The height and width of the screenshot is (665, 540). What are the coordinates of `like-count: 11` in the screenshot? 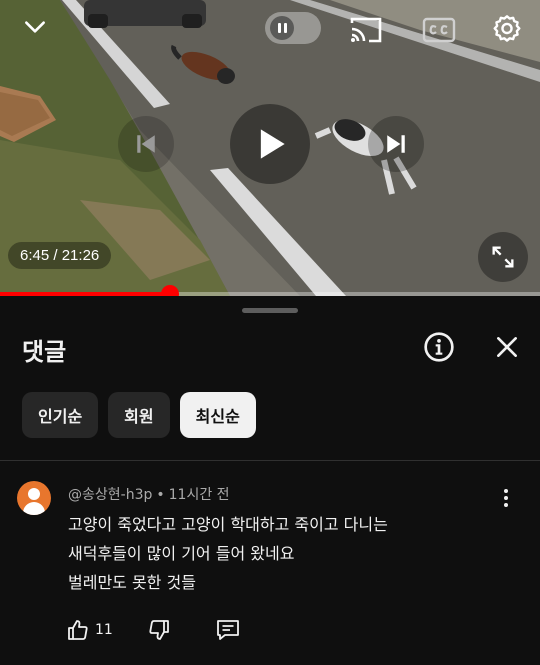 It's located at (104, 630).